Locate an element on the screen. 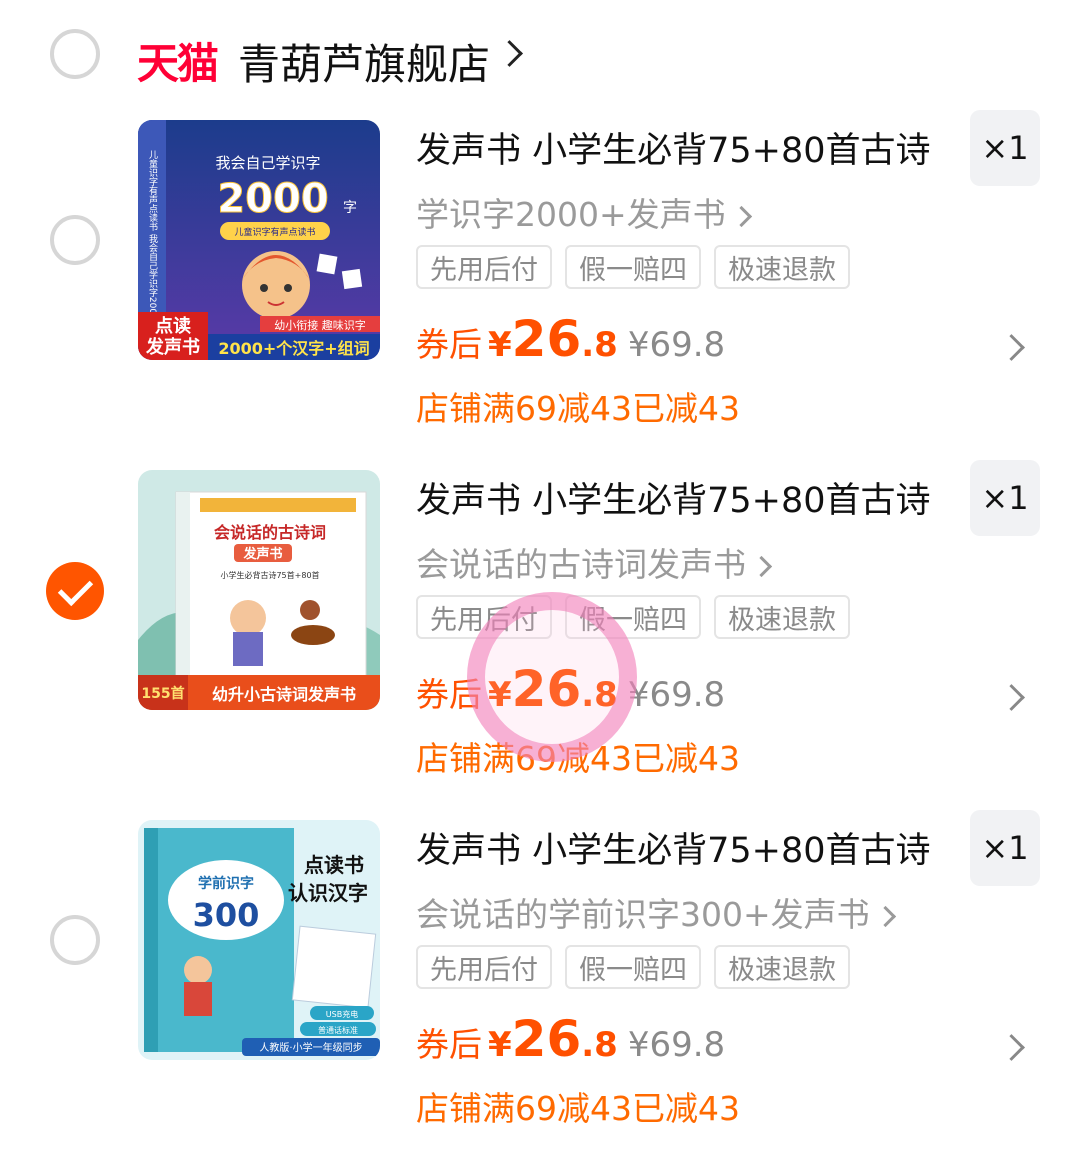 The width and height of the screenshot is (1080, 1170). item-1-sku-label: 学识字2000+发声书 is located at coordinates (571, 214).